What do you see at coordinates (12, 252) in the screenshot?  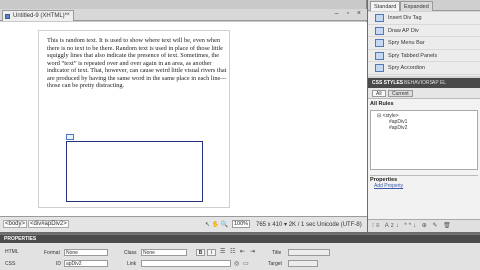 I see `html-mode-button: HTML` at bounding box center [12, 252].